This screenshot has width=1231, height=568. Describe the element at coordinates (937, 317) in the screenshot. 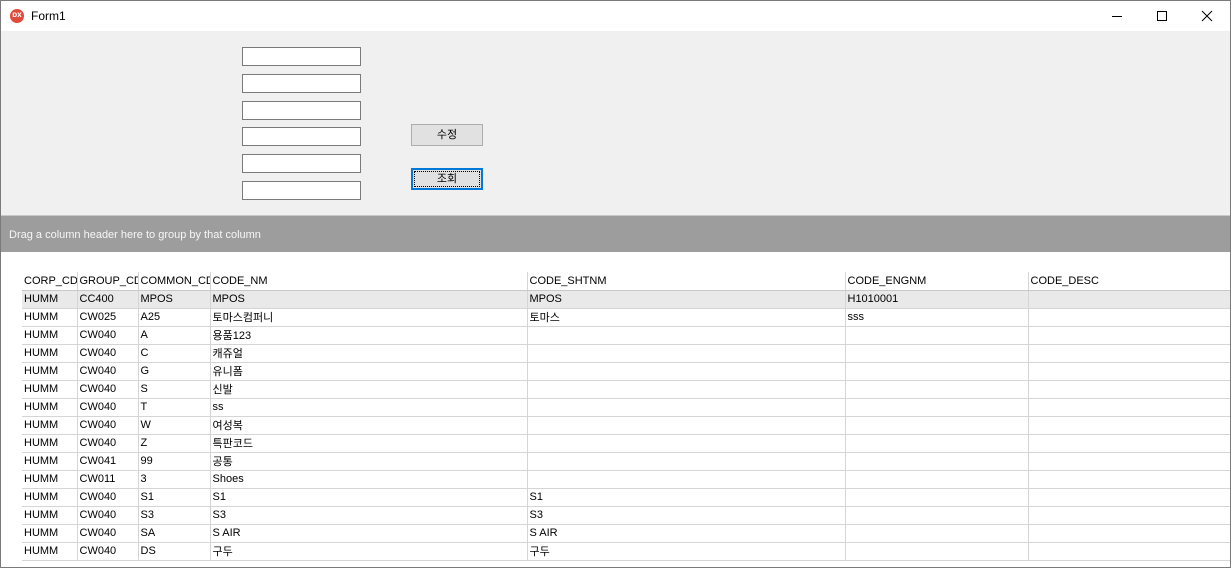

I see `table-cell: sss` at that location.